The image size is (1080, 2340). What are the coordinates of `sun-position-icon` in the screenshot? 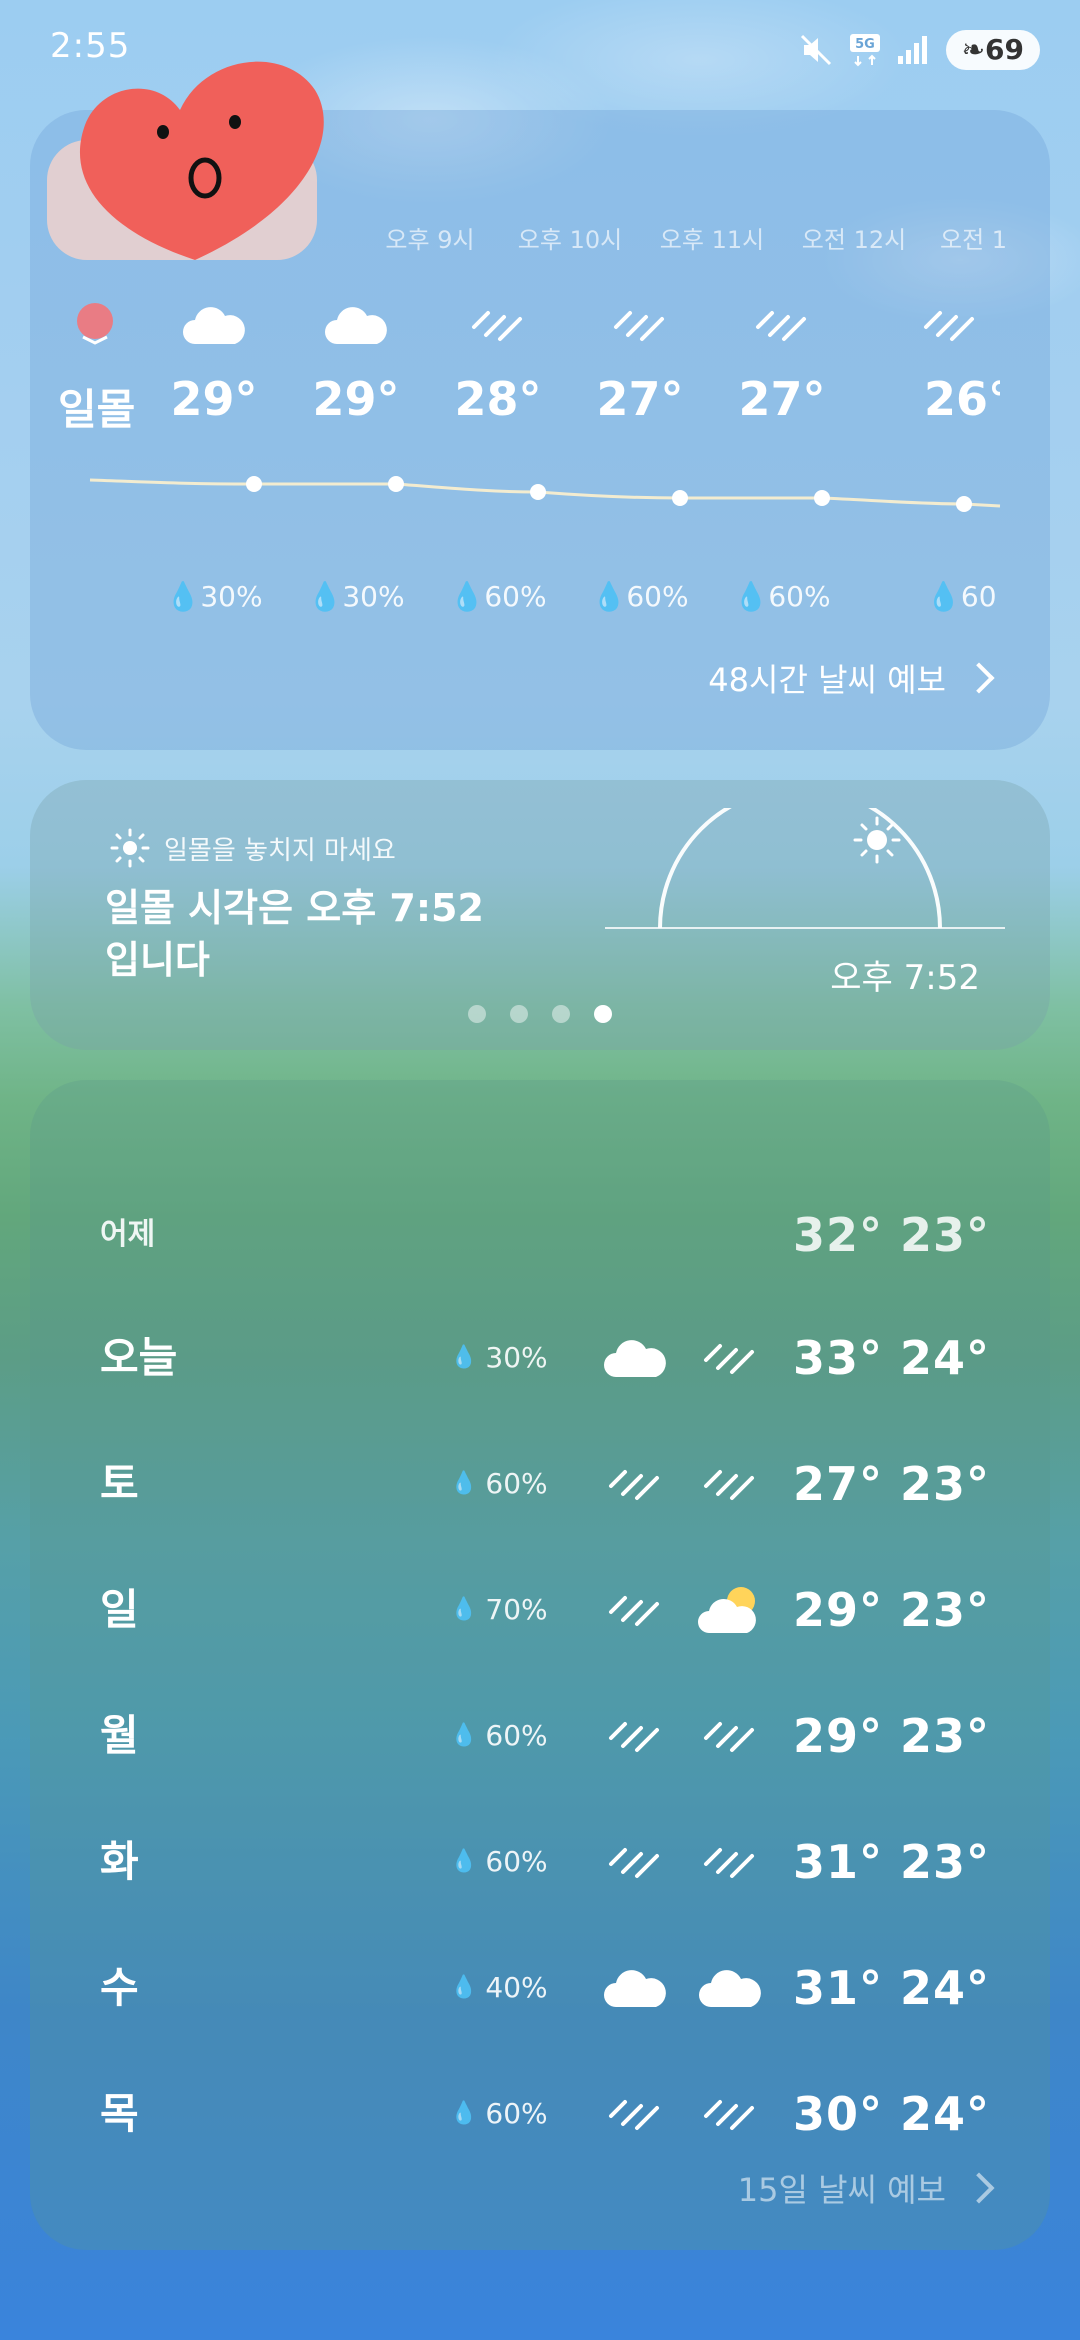 It's located at (877, 840).